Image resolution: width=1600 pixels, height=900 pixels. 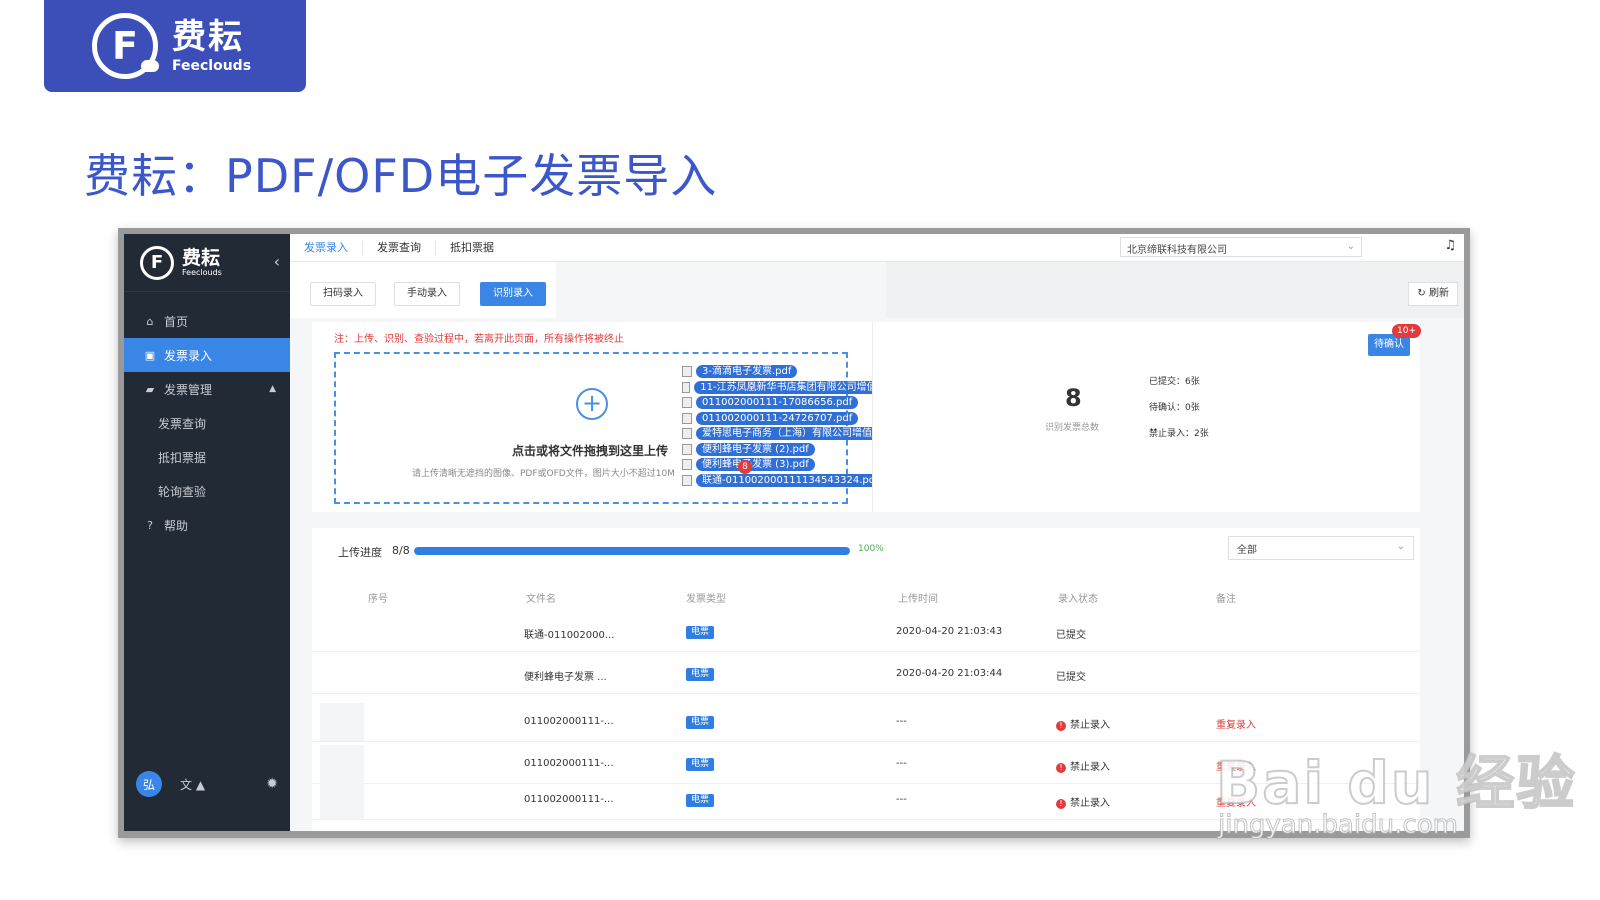 I want to click on feeclouds-logo-icon: F, so click(x=125, y=46).